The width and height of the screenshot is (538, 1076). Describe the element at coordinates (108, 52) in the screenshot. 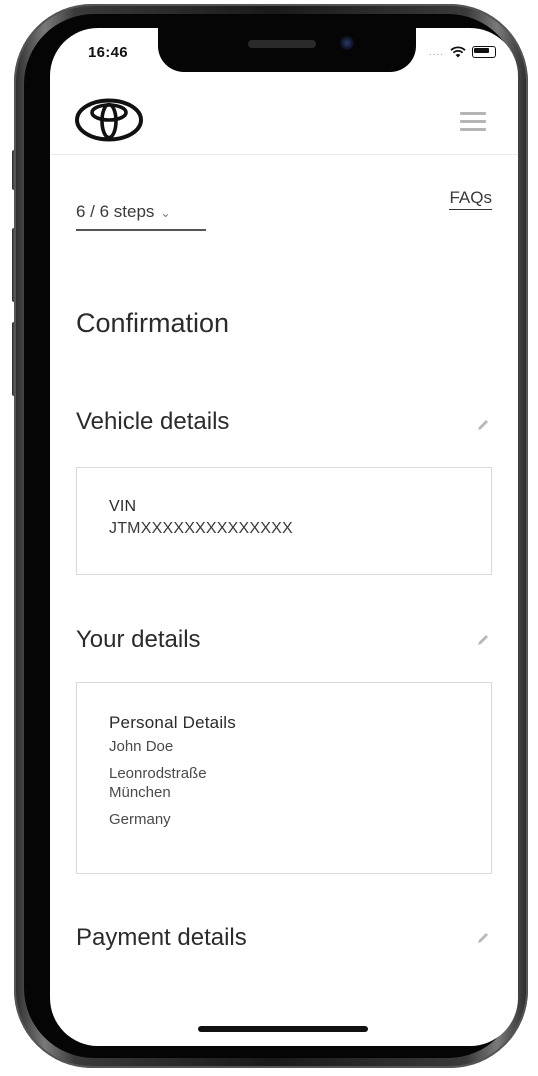

I see `status-time: 16:46` at that location.